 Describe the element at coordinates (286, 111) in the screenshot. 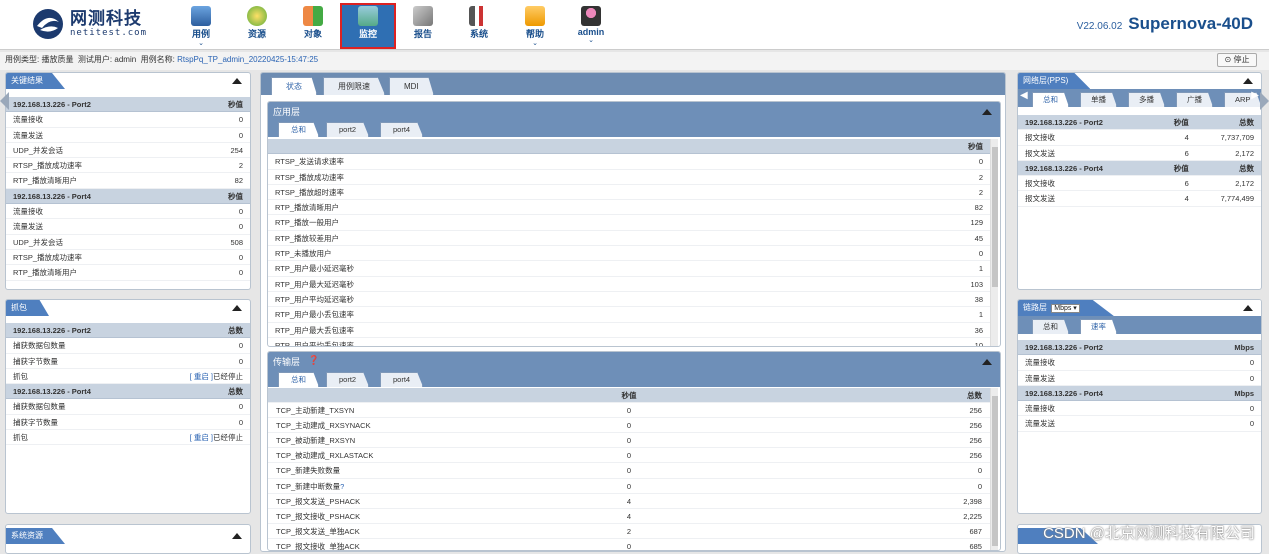

I see `panel-title: 应用层` at that location.